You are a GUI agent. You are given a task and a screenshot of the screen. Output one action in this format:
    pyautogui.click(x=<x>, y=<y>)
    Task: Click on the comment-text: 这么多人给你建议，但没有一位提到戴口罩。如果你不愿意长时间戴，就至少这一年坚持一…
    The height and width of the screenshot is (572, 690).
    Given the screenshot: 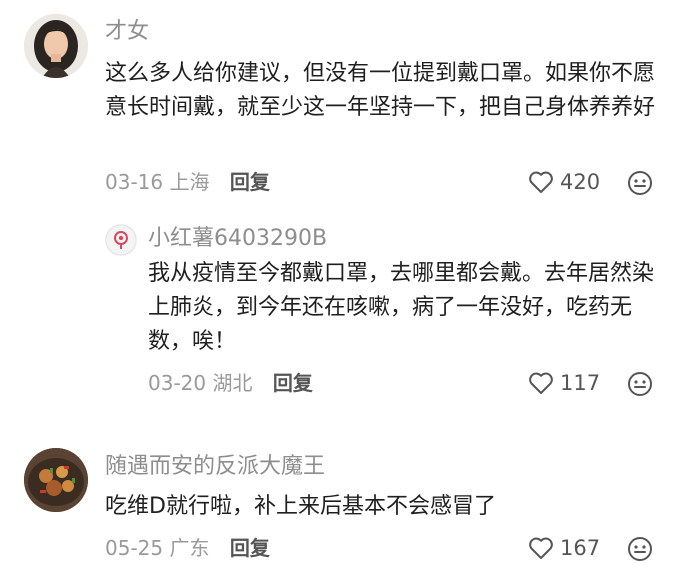 What is the action you would take?
    pyautogui.click(x=380, y=90)
    